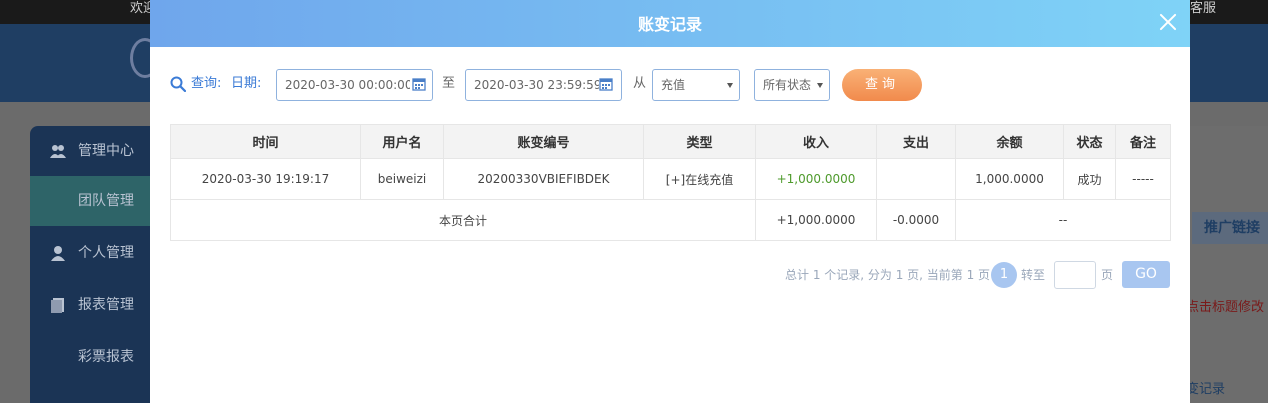 Image resolution: width=1268 pixels, height=403 pixels. What do you see at coordinates (106, 305) in the screenshot?
I see `sidebar-item-label: 报表管理` at bounding box center [106, 305].